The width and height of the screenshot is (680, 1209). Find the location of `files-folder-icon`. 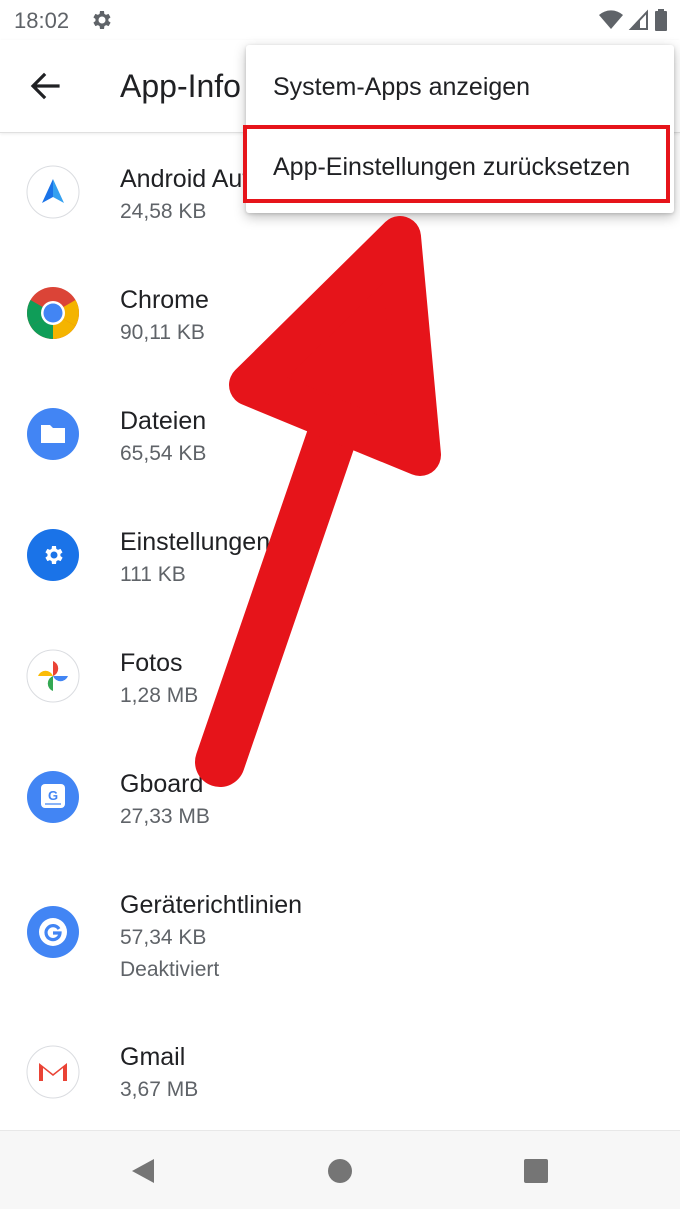

files-folder-icon is located at coordinates (53, 434).